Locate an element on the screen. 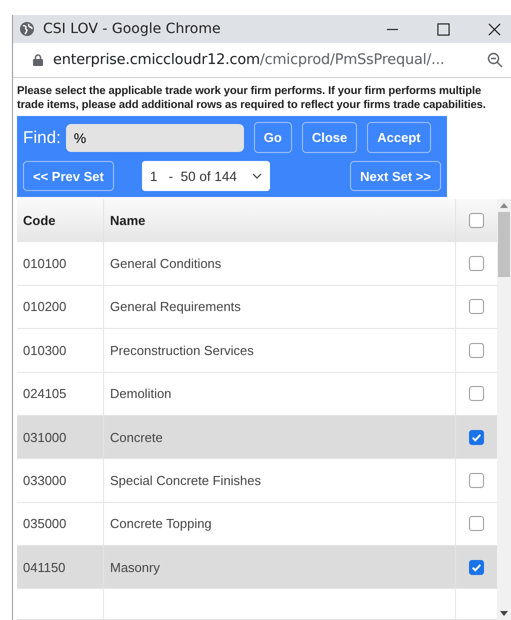 The width and height of the screenshot is (511, 620). table-cell: Concrete Topping is located at coordinates (280, 523).